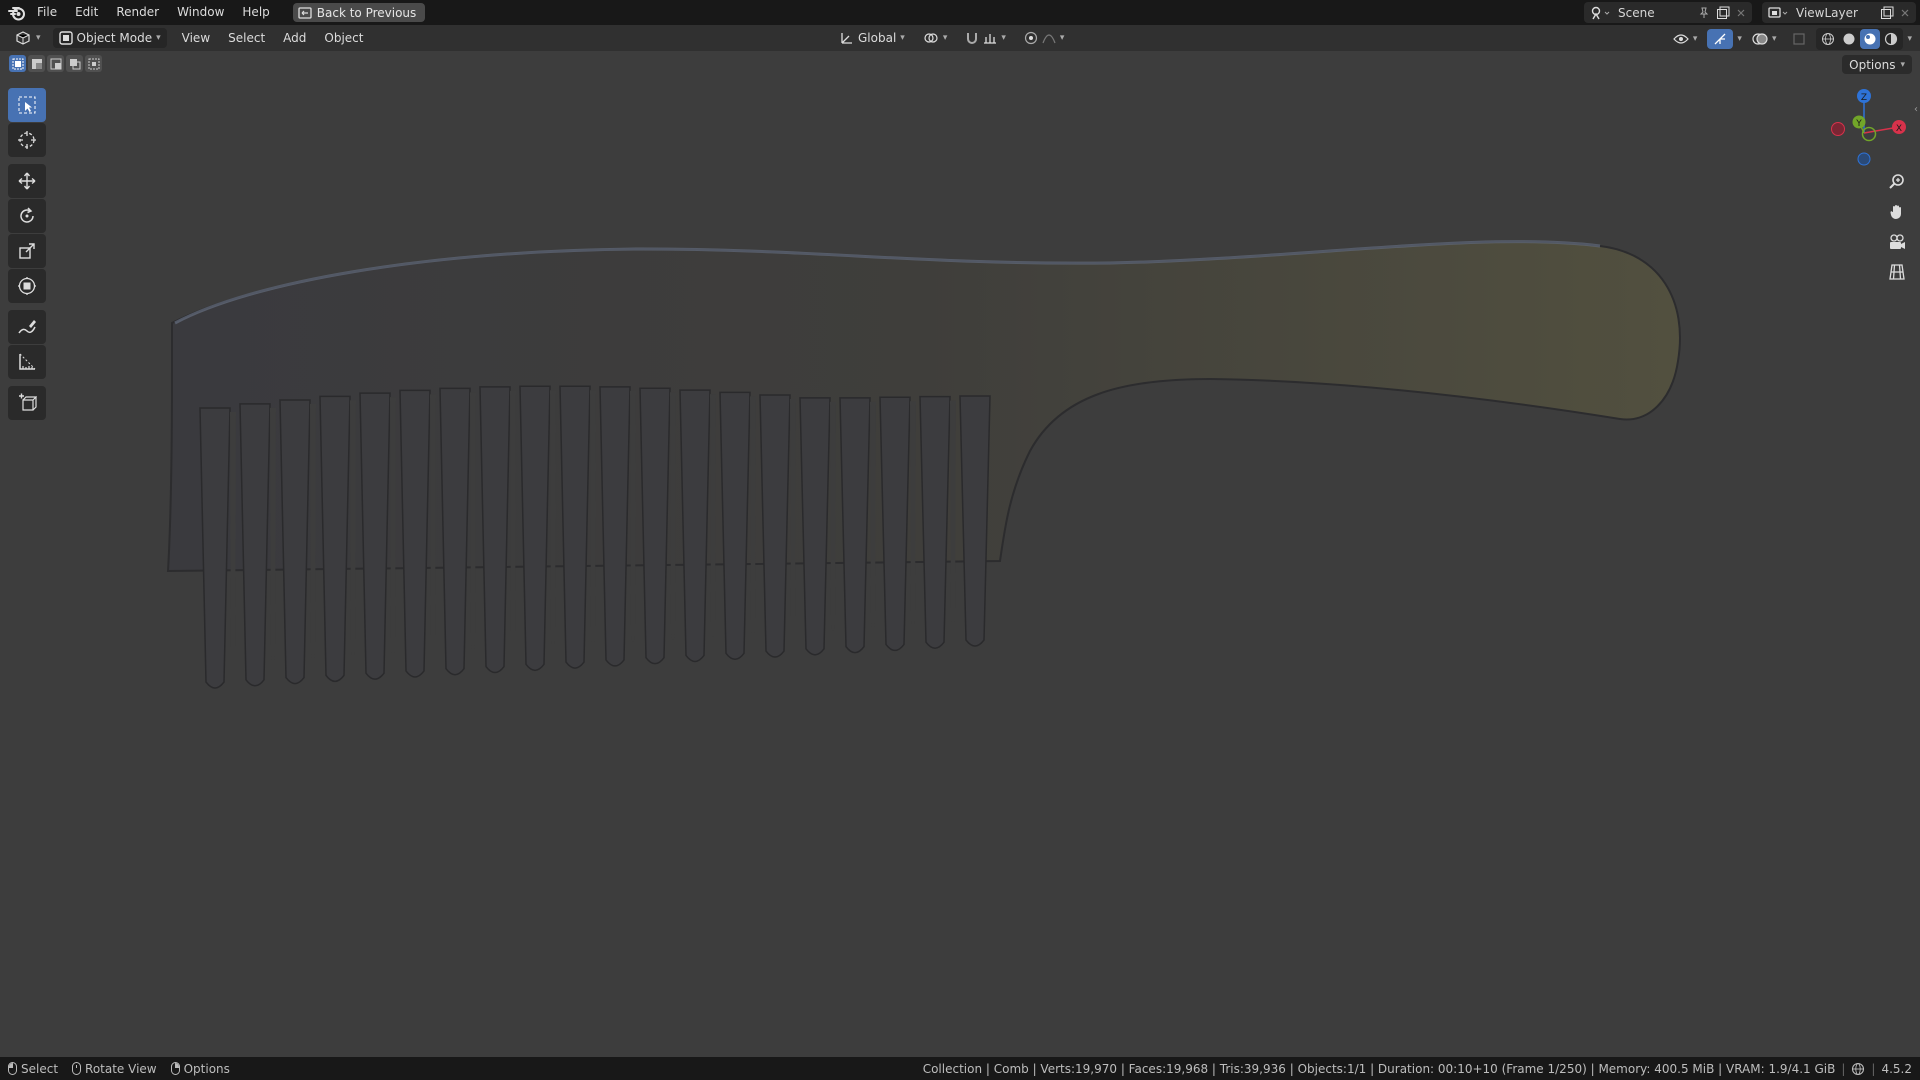 The image size is (1920, 1080). What do you see at coordinates (1778, 12) in the screenshot?
I see `view-layer-icon` at bounding box center [1778, 12].